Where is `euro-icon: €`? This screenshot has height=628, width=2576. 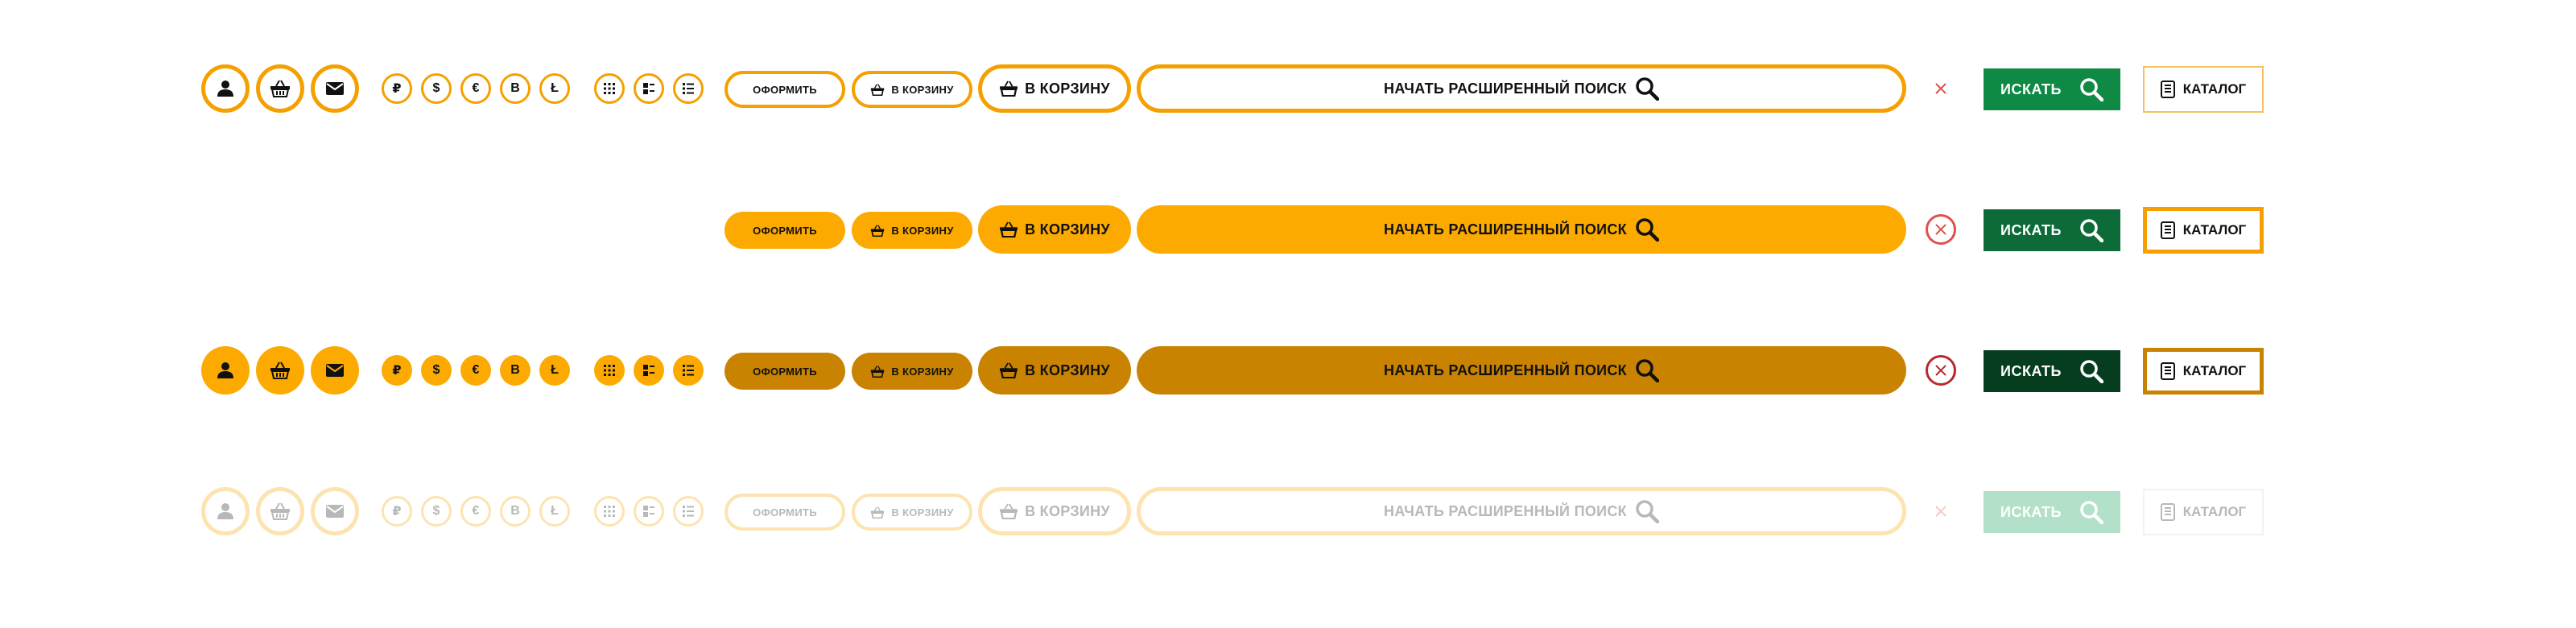 euro-icon: € is located at coordinates (476, 511).